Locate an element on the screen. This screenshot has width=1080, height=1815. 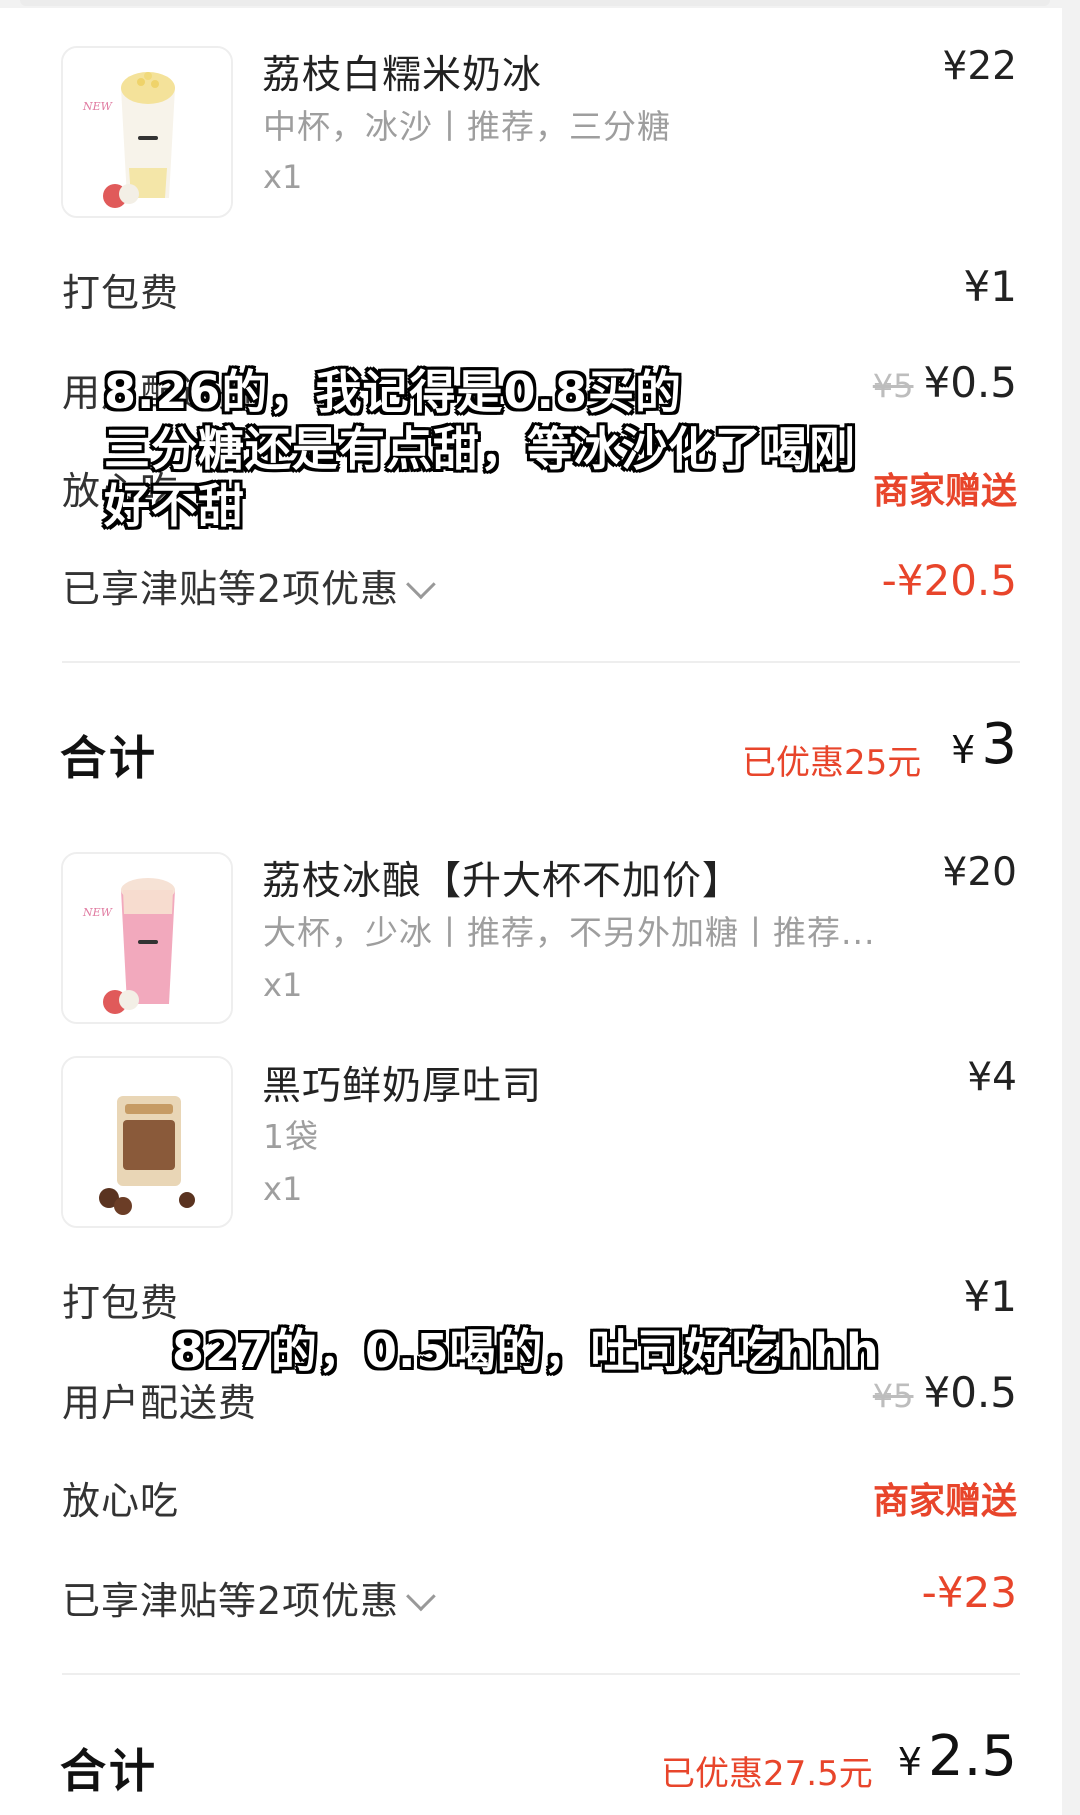
item-name: 荔枝白糯米奶冰 is located at coordinates (402, 75).